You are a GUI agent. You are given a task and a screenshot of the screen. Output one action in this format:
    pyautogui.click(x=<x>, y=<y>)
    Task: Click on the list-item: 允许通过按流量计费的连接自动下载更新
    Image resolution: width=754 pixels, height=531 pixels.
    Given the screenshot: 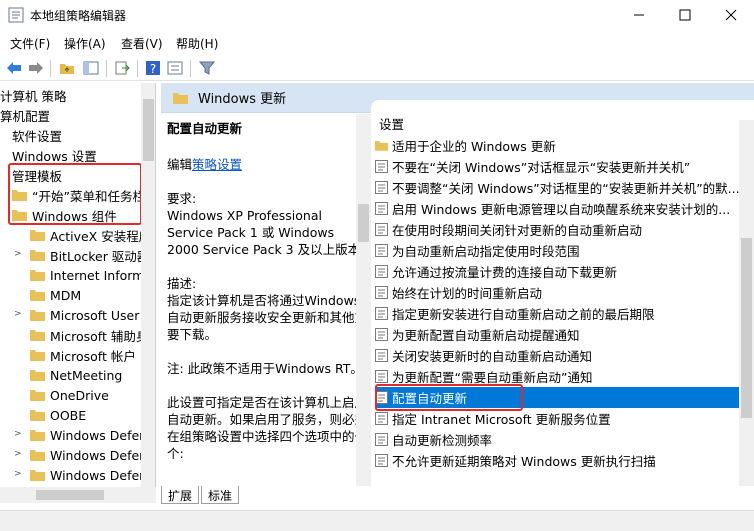 What is the action you would take?
    pyautogui.click(x=557, y=271)
    